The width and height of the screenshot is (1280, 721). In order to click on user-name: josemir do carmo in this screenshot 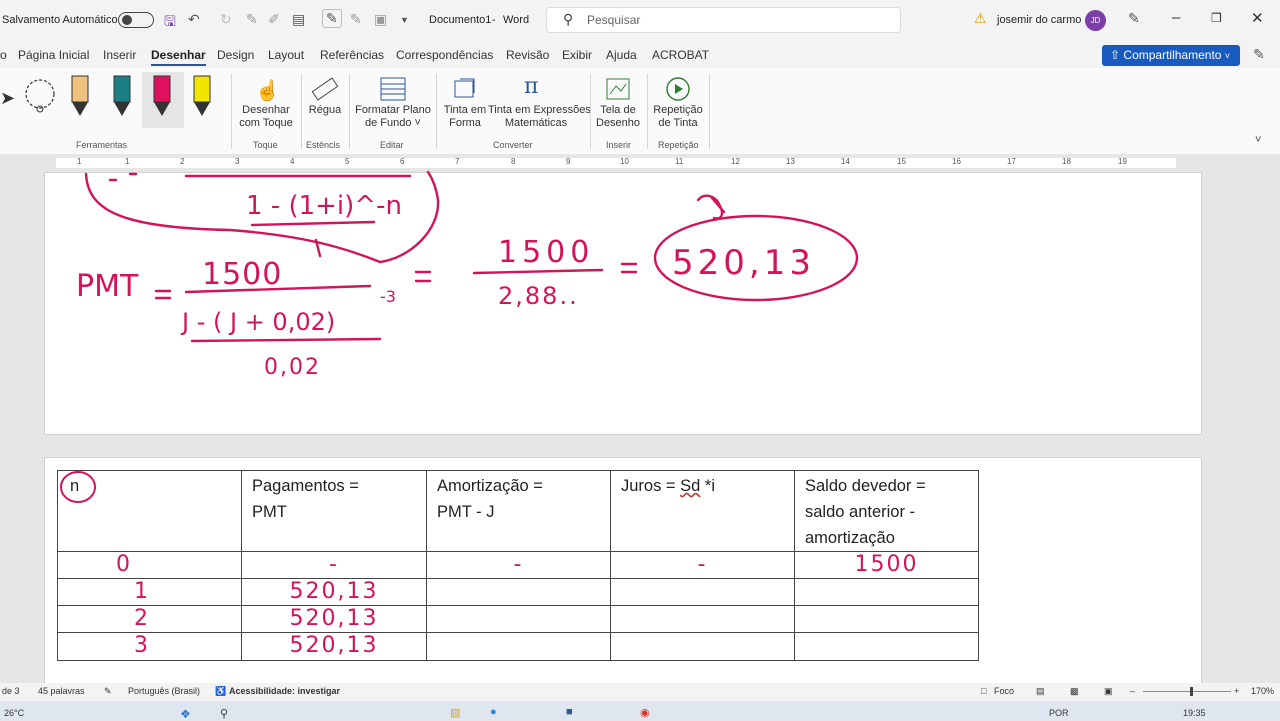, I will do `click(1039, 20)`.